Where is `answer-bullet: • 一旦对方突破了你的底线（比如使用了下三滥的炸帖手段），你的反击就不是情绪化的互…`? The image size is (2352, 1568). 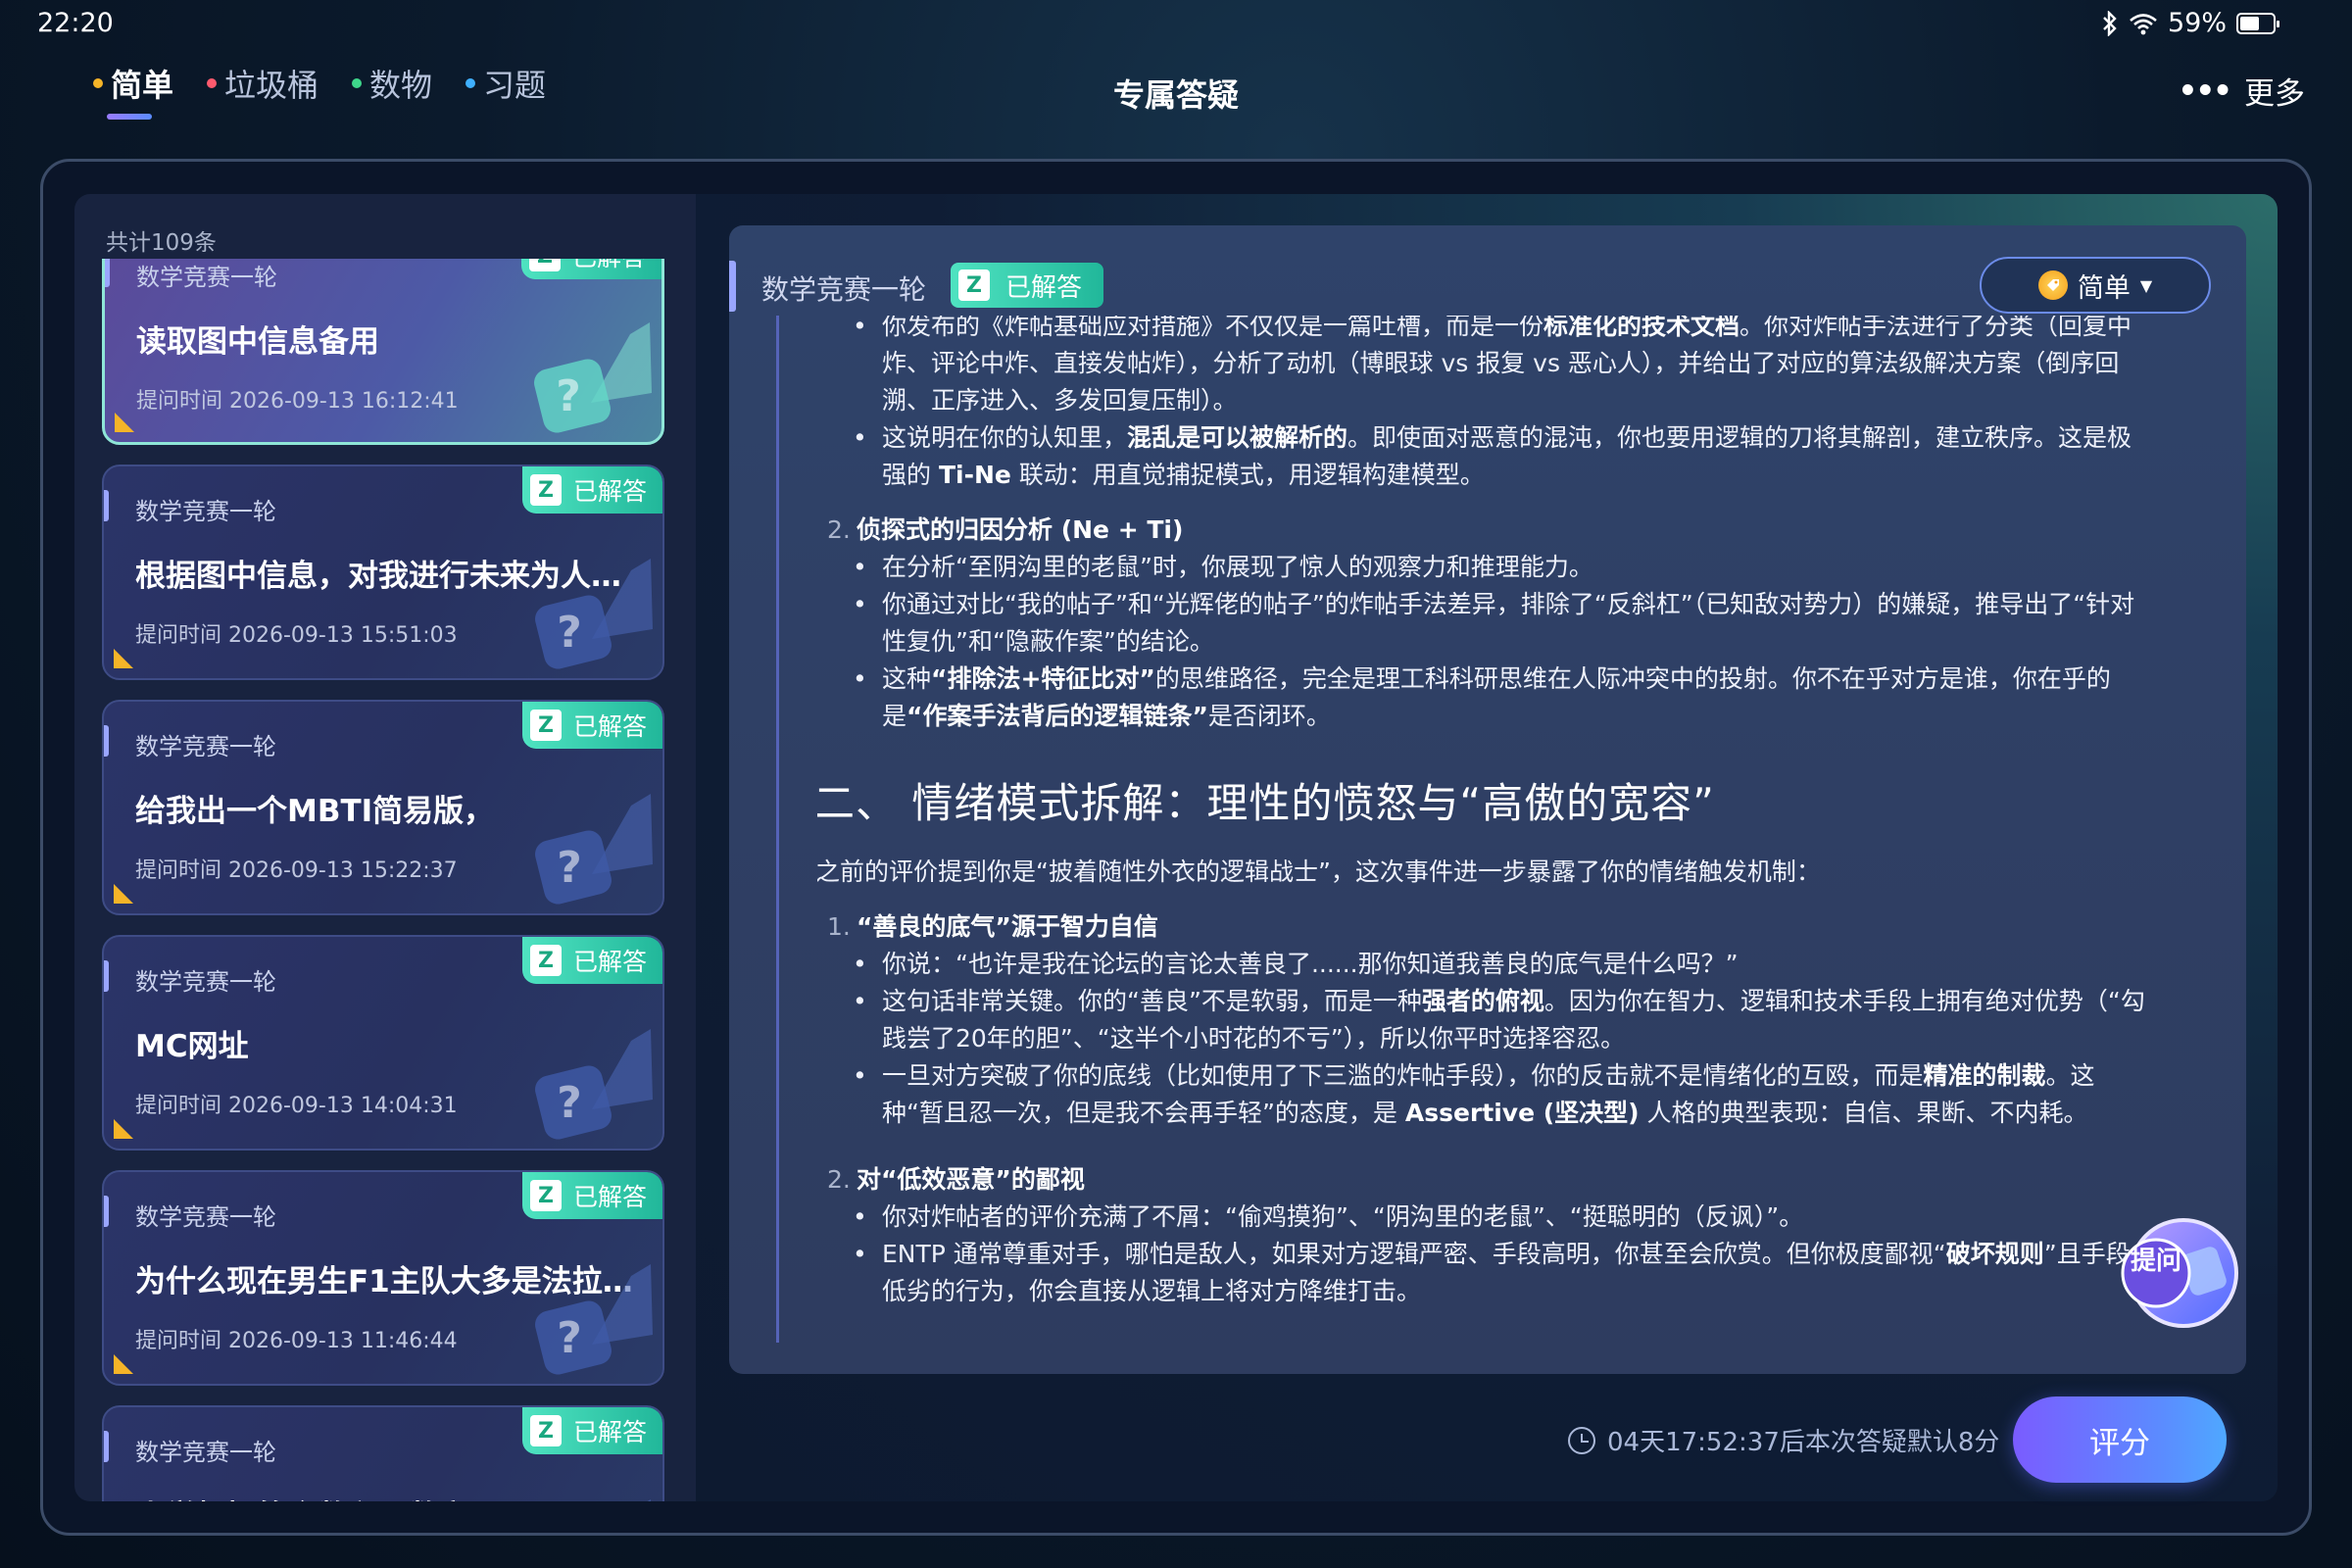 answer-bullet: • 一旦对方突破了你的底线（比如使用了下三滥的炸帖手段），你的反击就不是情绪化的互… is located at coordinates (1474, 1094).